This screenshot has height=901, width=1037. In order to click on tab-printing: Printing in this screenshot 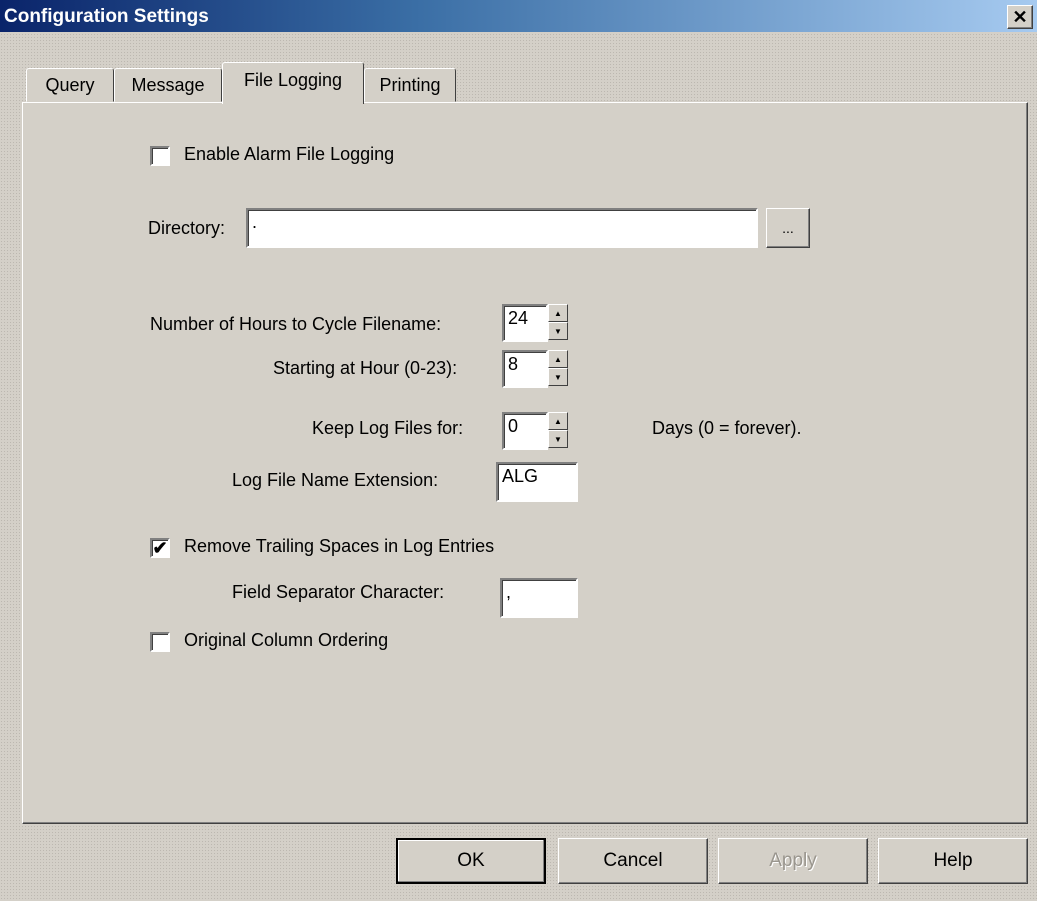, I will do `click(410, 85)`.